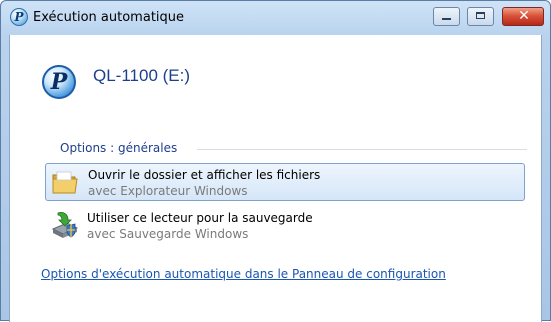 This screenshot has height=322, width=551. Describe the element at coordinates (168, 234) in the screenshot. I see `option-subtitle: avec Sauvegarde Windows` at that location.